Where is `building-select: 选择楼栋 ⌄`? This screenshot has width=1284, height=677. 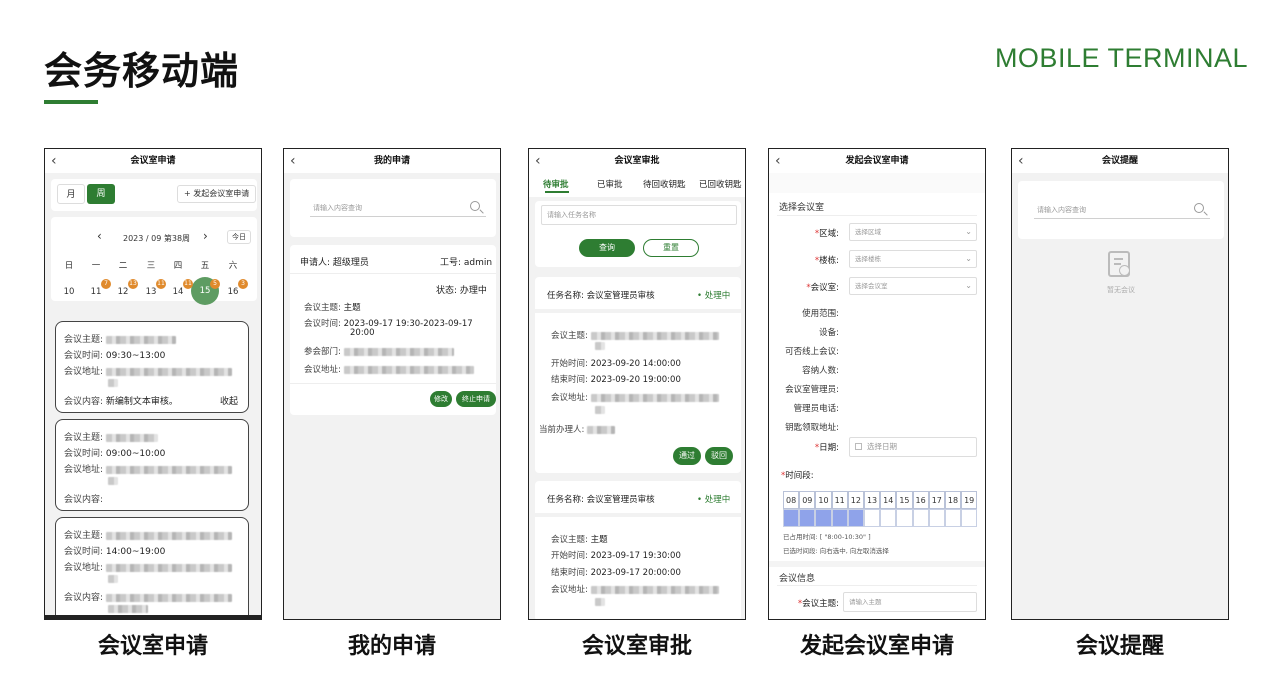 building-select: 选择楼栋 ⌄ is located at coordinates (913, 259).